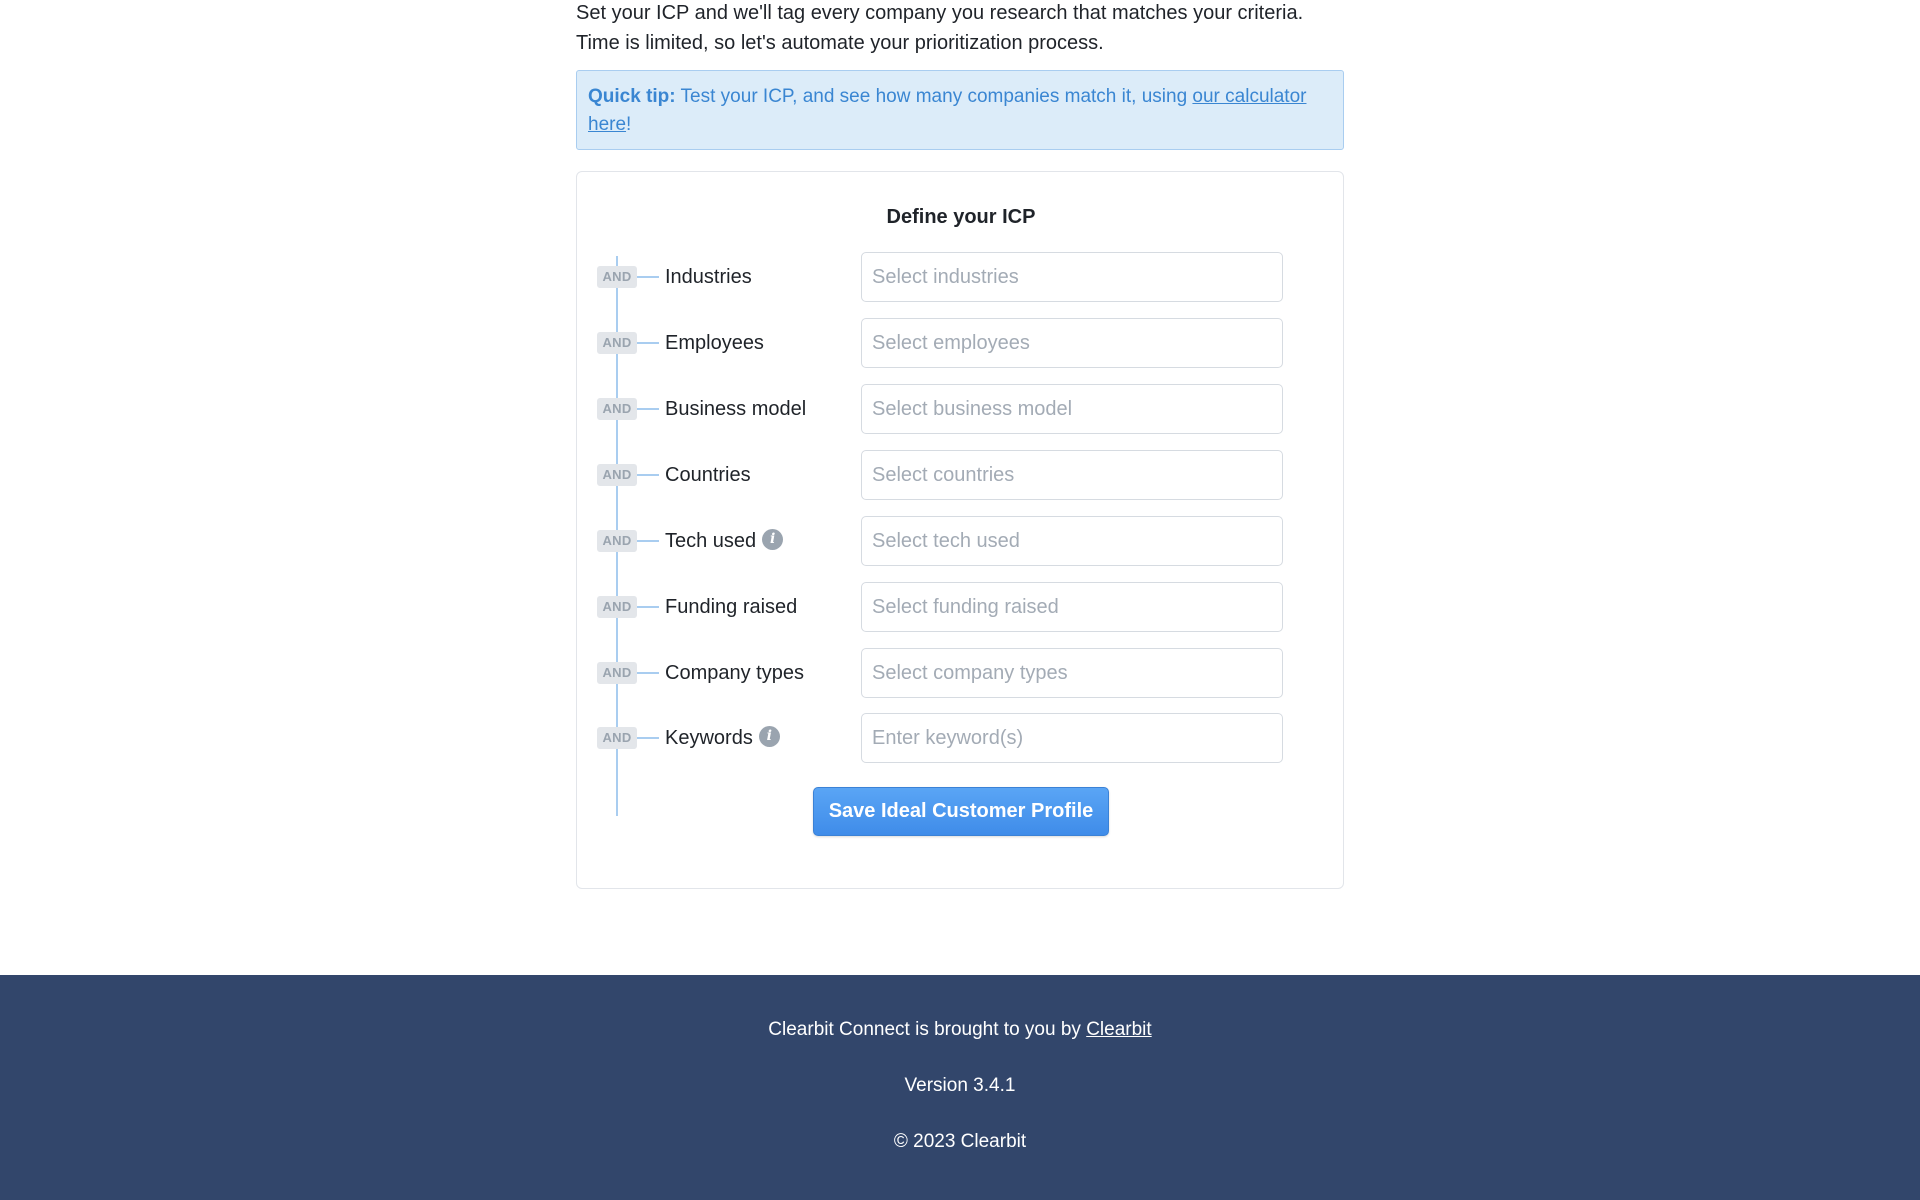 This screenshot has width=1920, height=1200. I want to click on funding-raised-label: Funding raised, so click(731, 607).